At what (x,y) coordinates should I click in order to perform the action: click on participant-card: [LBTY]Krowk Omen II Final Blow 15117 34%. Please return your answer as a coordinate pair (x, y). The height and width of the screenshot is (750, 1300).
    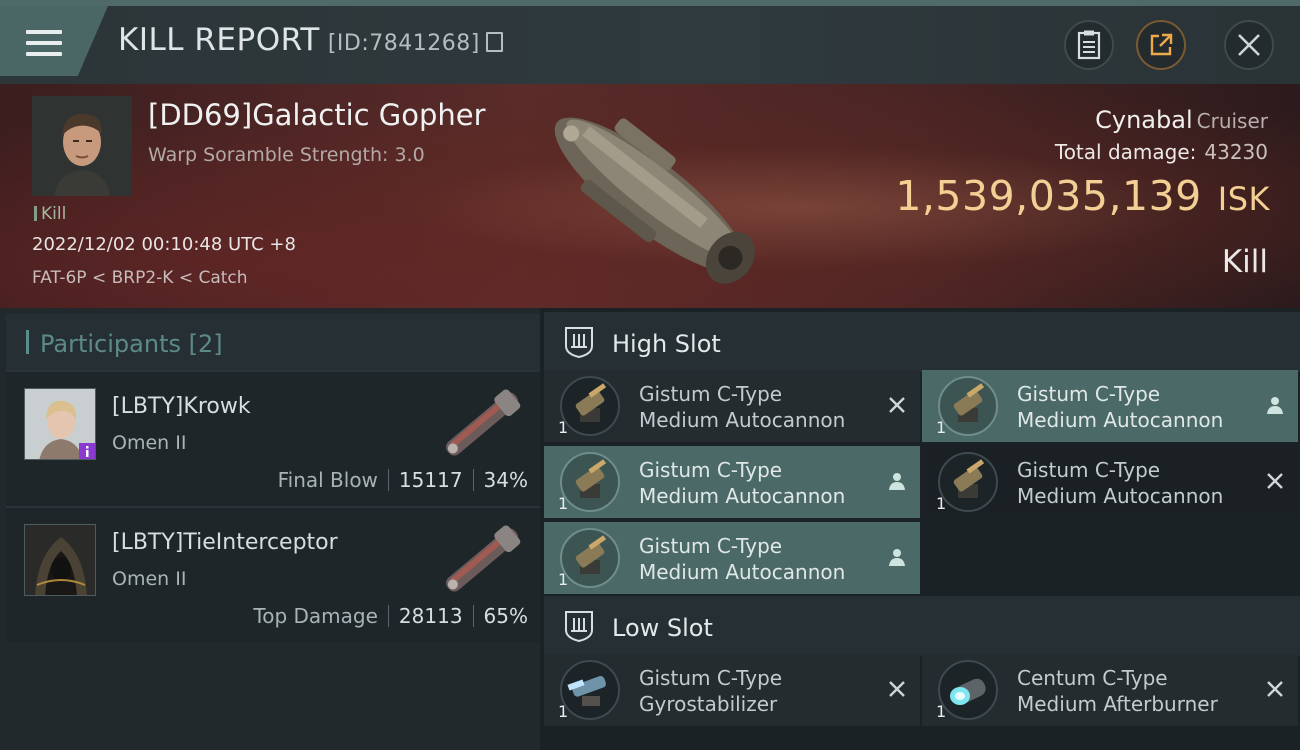
    Looking at the image, I should click on (273, 438).